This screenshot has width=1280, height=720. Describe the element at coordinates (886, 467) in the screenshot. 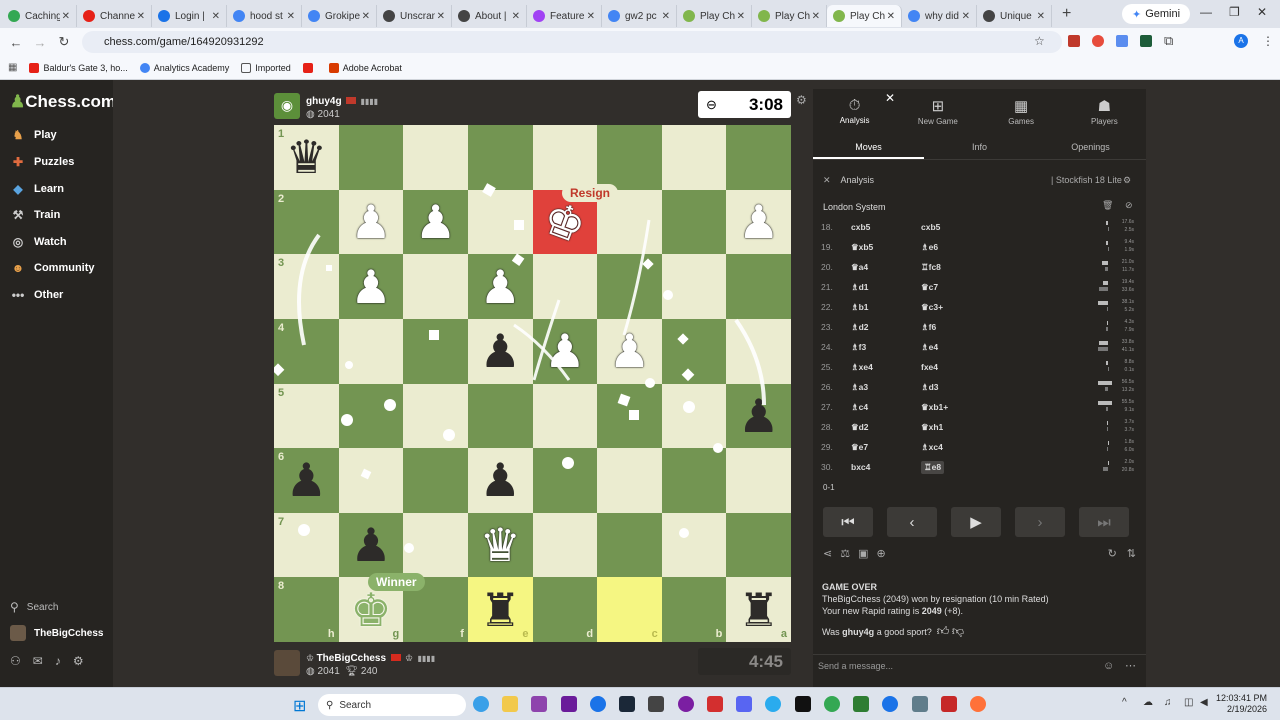

I see `white-move: bxc4` at that location.